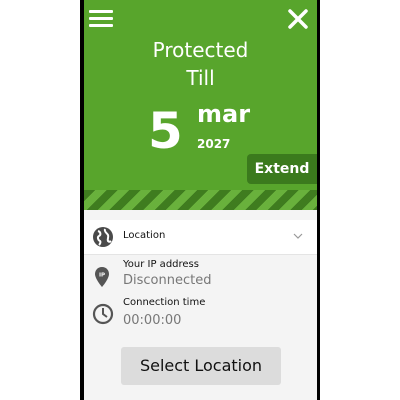 Image resolution: width=400 pixels, height=400 pixels. Describe the element at coordinates (200, 50) in the screenshot. I see `status-line-protected: Protected` at that location.